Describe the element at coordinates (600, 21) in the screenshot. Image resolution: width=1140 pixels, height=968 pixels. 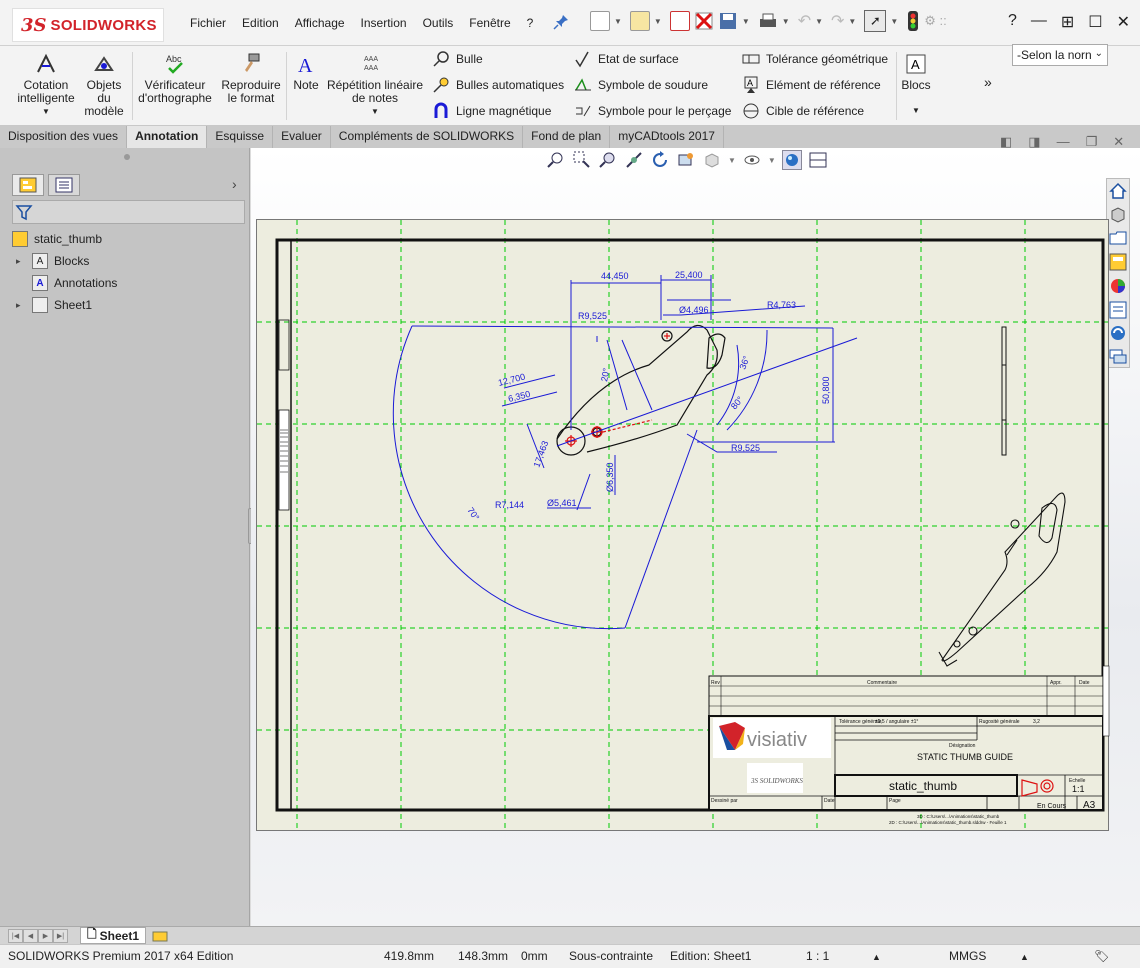
I see `new-document-icon` at that location.